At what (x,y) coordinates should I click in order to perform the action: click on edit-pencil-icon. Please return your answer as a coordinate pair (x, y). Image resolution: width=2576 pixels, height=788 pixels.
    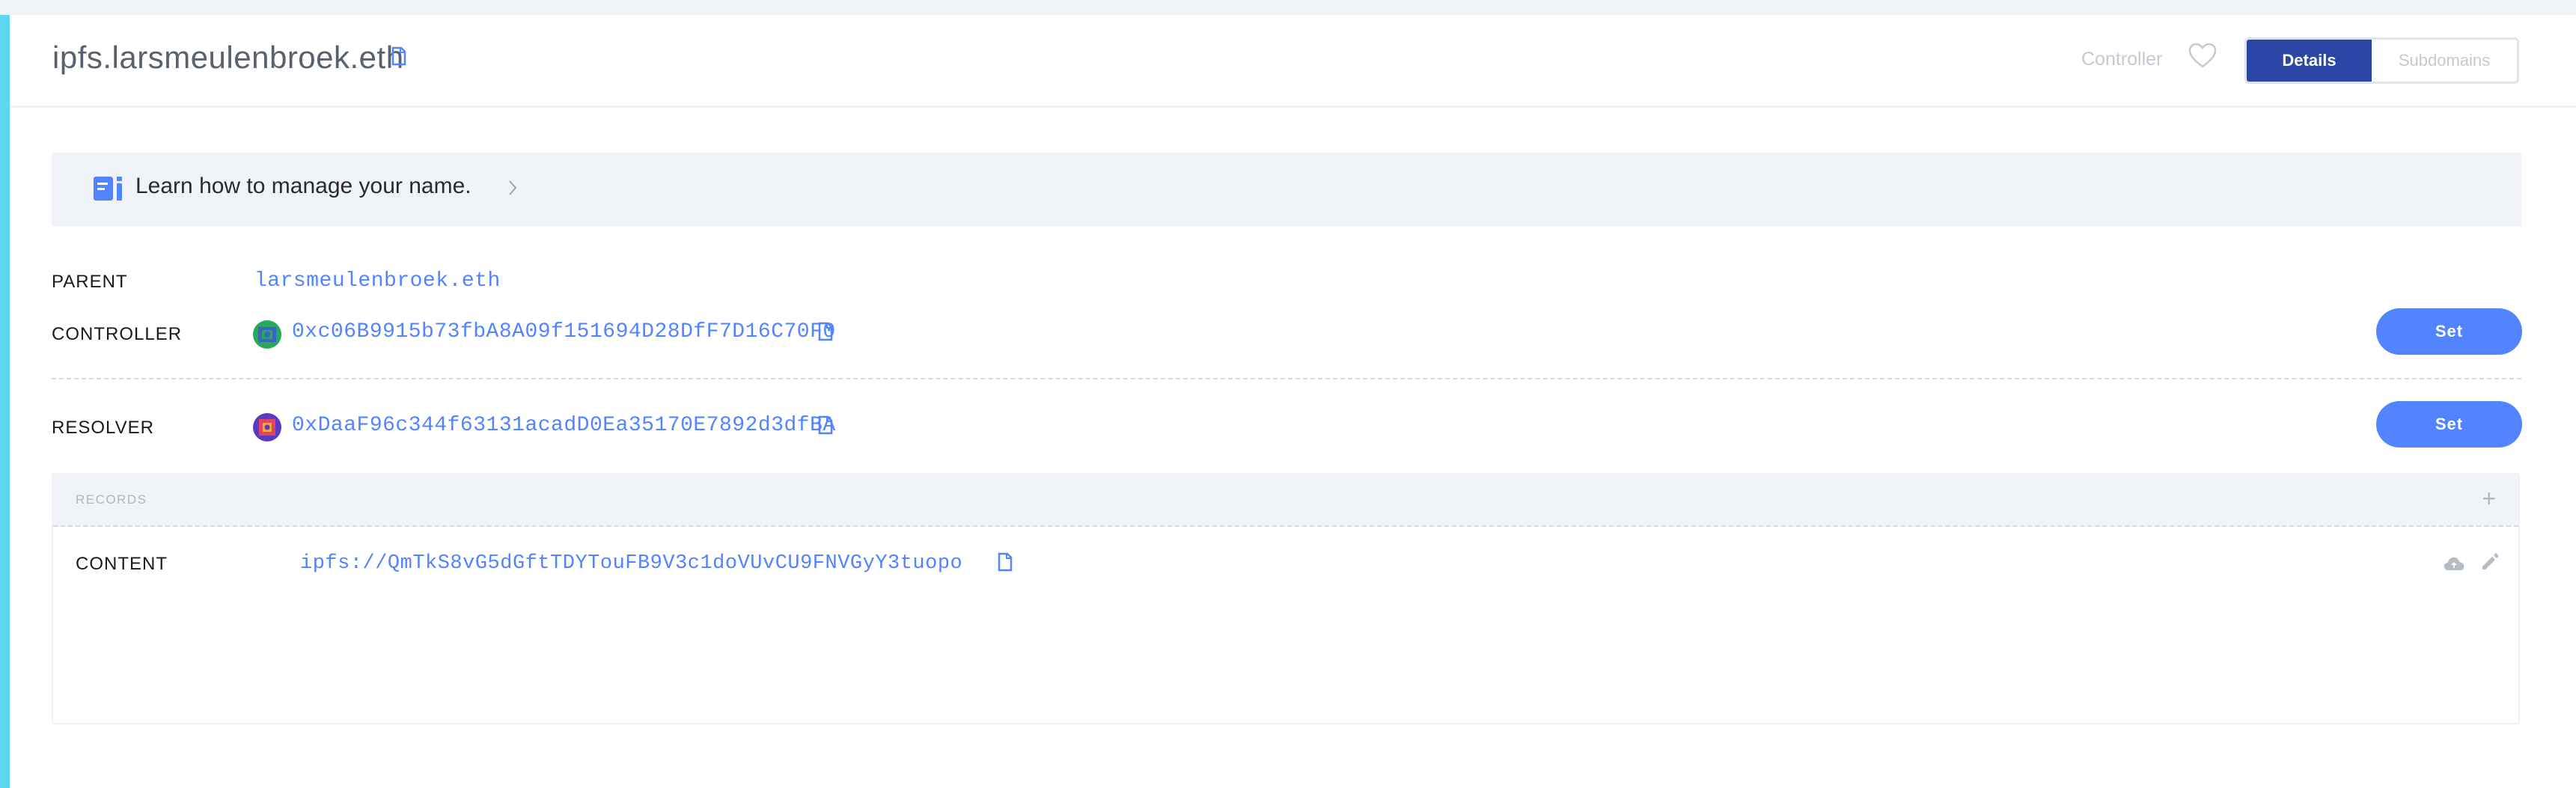
    Looking at the image, I should click on (2490, 563).